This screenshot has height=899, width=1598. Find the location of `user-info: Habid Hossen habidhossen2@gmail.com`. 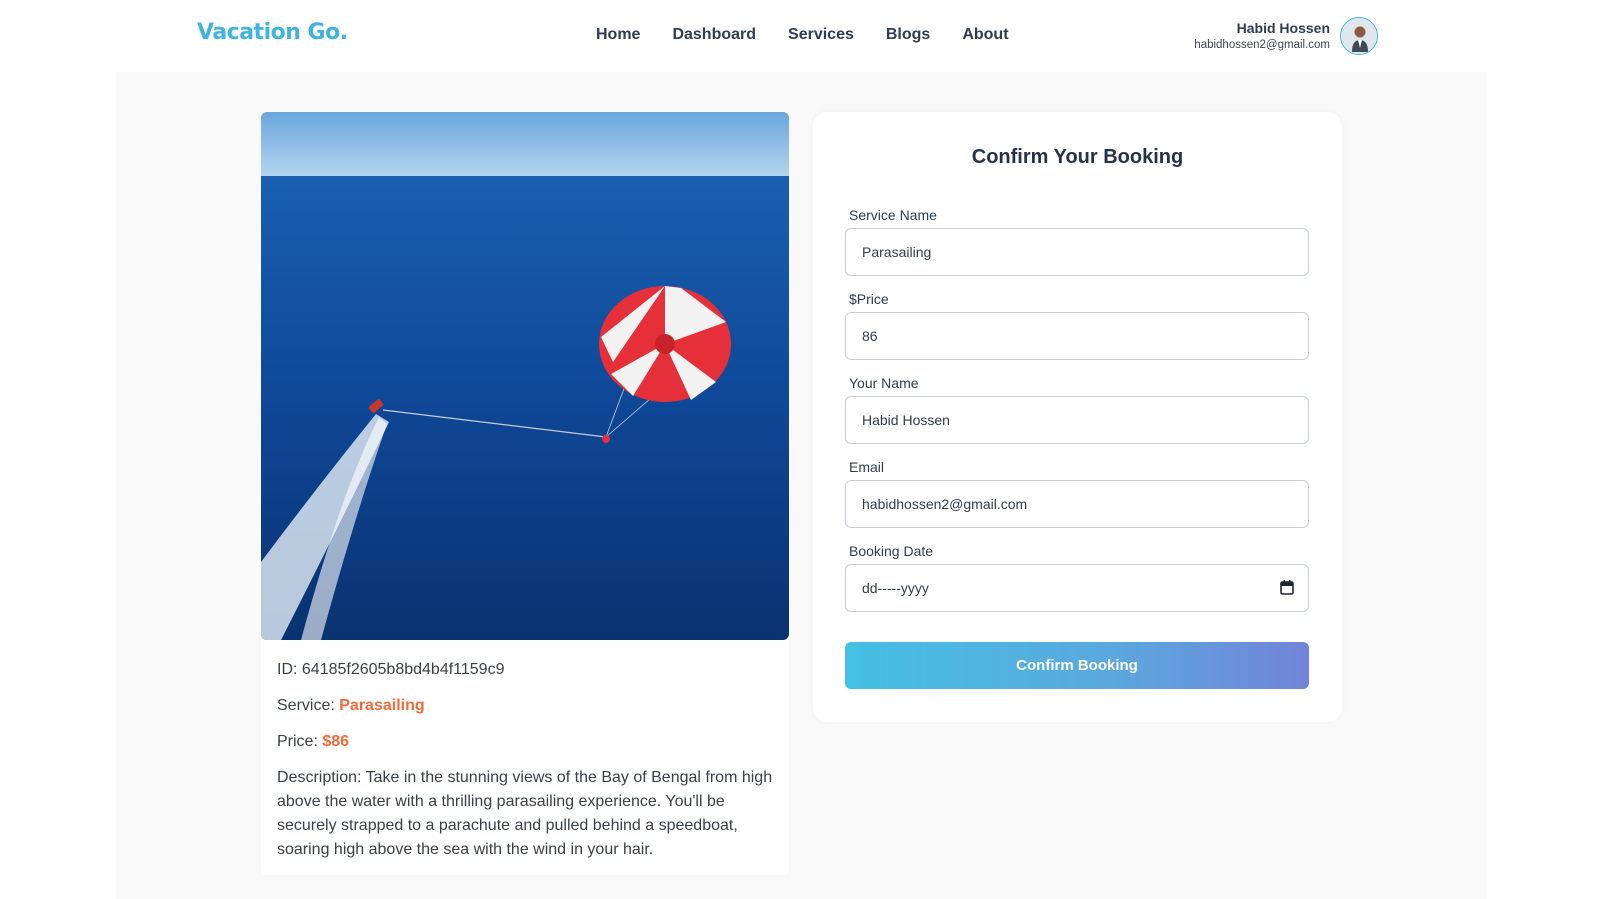

user-info: Habid Hossen habidhossen2@gmail.com is located at coordinates (1262, 36).